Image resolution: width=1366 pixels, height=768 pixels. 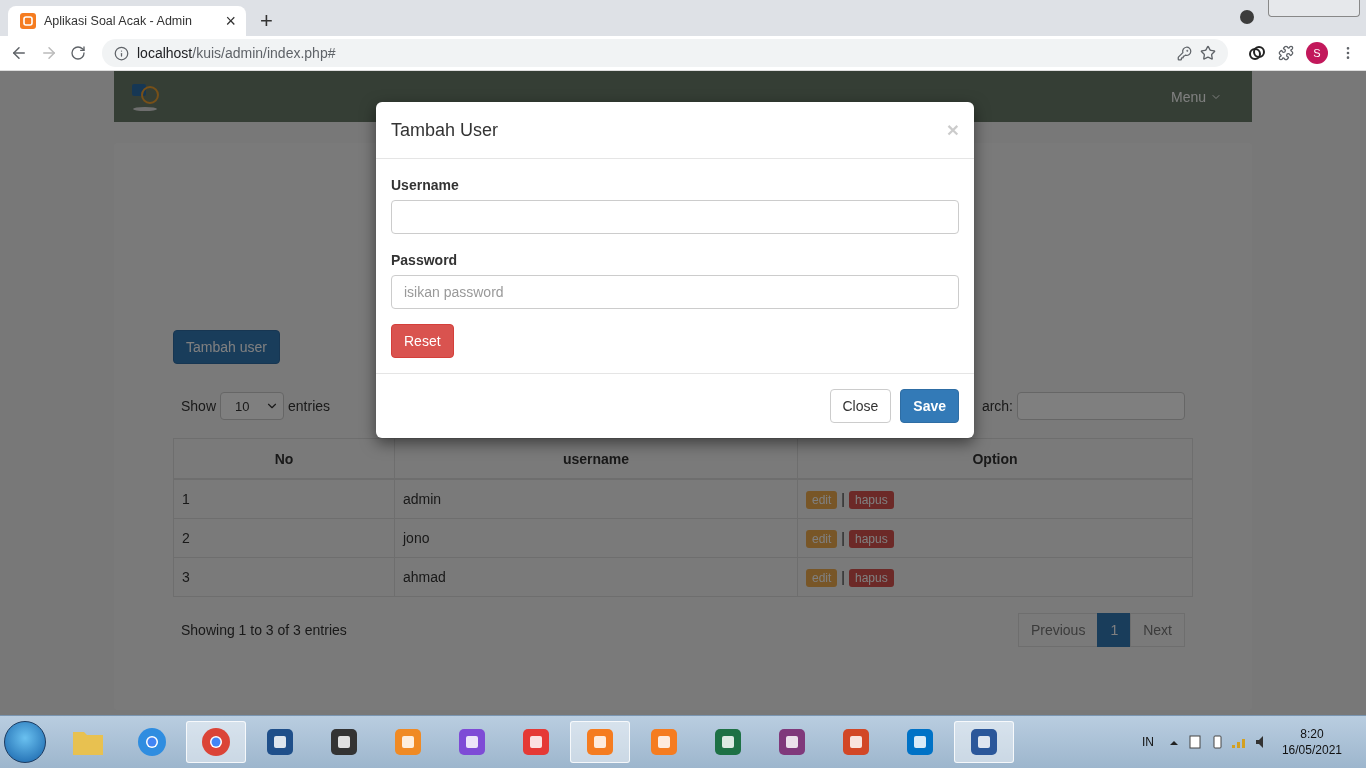 I want to click on pagination-button: 1, so click(x=1114, y=630).